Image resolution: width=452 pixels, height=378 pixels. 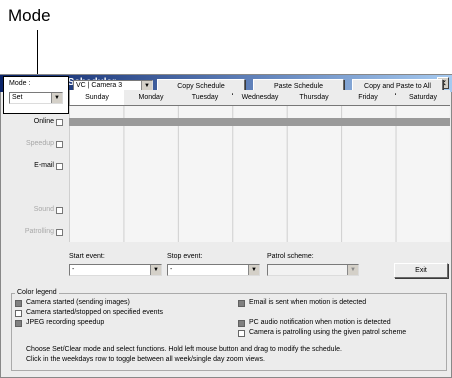 What do you see at coordinates (36, 98) in the screenshot?
I see `mode-select: Set ▼` at bounding box center [36, 98].